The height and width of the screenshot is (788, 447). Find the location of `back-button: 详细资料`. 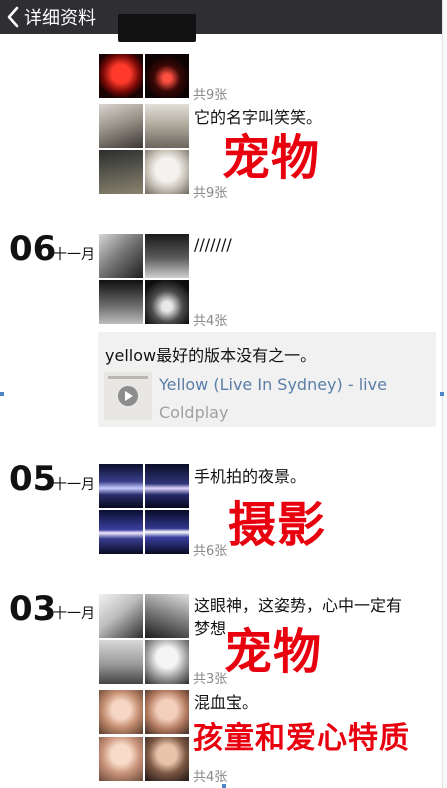

back-button: 详细资料 is located at coordinates (51, 17).